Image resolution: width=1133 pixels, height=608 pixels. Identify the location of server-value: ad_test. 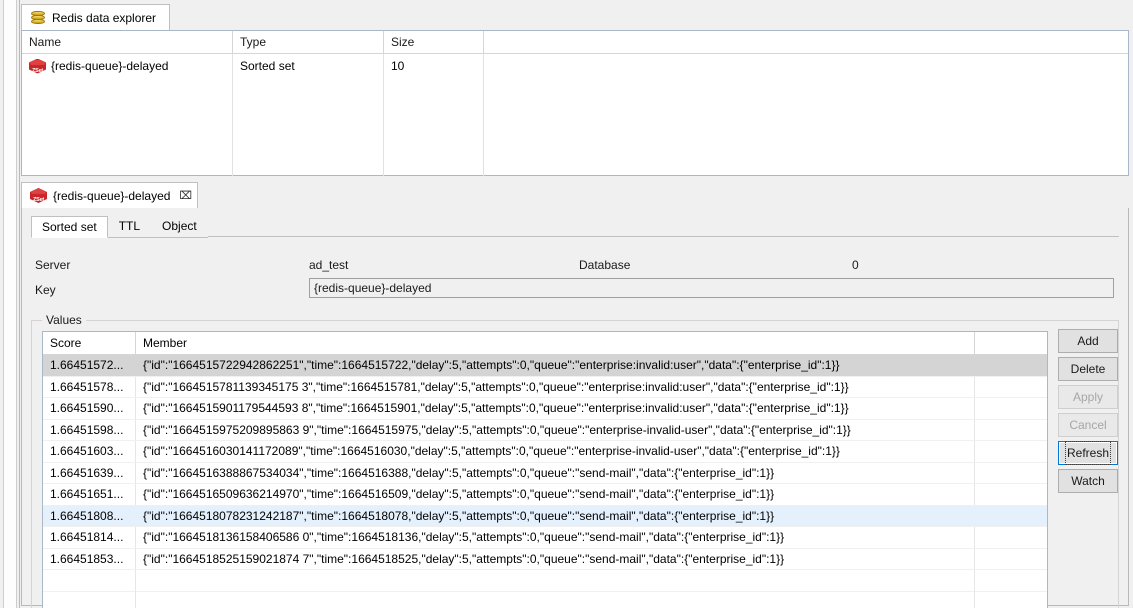
(329, 265).